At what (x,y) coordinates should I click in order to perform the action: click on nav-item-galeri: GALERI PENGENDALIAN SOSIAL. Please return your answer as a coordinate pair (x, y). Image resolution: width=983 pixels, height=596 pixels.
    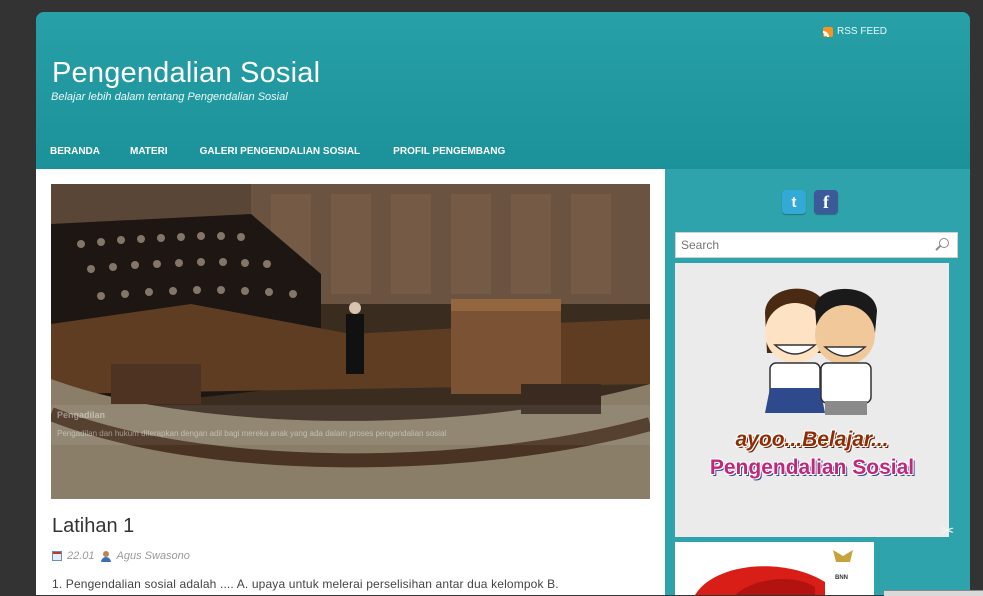
    Looking at the image, I should click on (280, 153).